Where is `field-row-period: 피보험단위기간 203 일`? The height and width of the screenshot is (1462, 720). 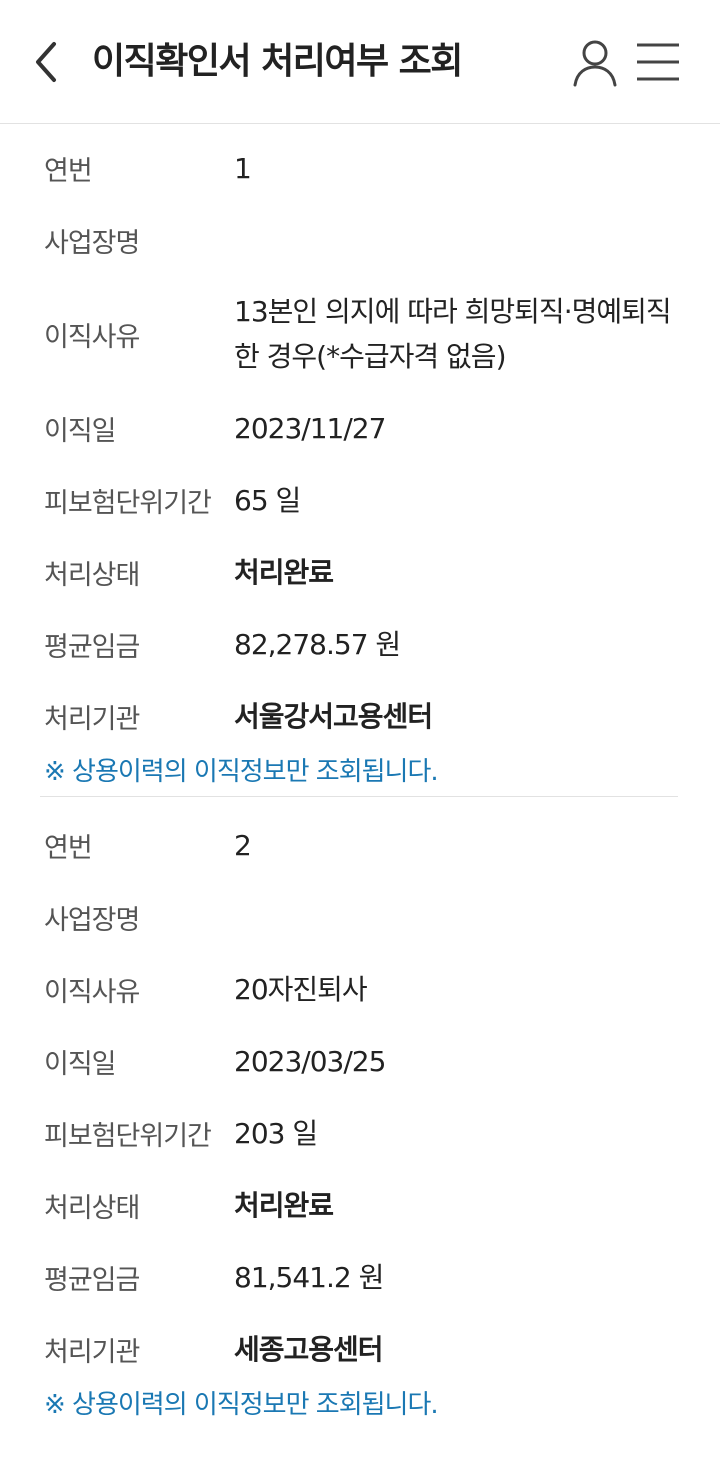
field-row-period: 피보험단위기간 203 일 is located at coordinates (360, 1133).